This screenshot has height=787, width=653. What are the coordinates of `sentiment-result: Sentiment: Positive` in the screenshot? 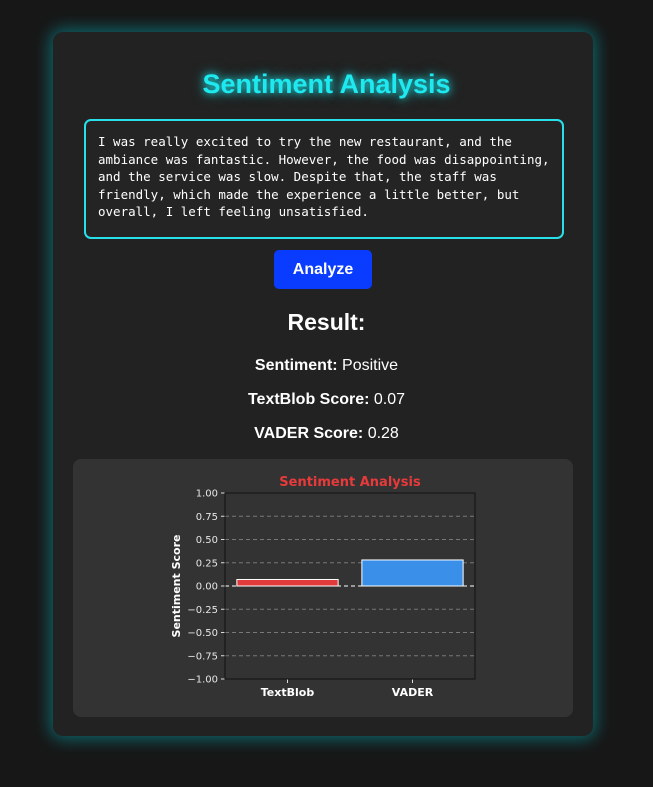 It's located at (326, 366).